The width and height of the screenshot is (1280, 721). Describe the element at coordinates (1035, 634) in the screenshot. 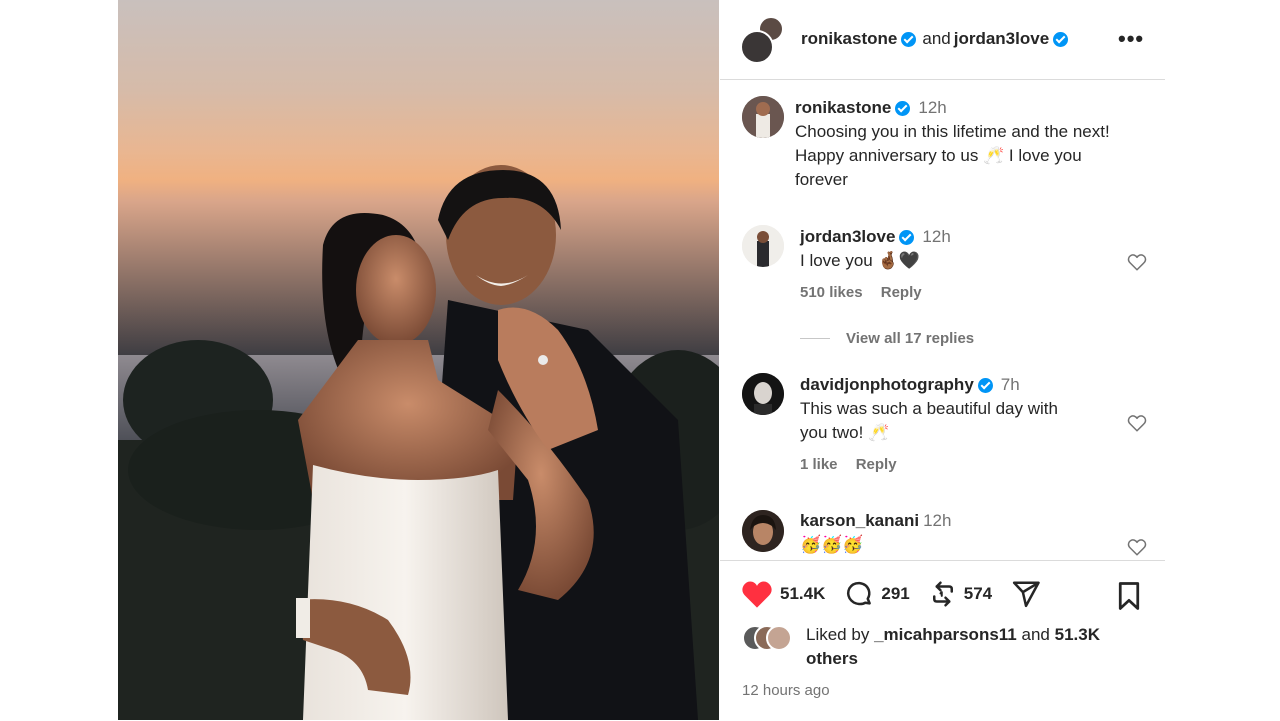

I see `liked-by-and: and` at that location.